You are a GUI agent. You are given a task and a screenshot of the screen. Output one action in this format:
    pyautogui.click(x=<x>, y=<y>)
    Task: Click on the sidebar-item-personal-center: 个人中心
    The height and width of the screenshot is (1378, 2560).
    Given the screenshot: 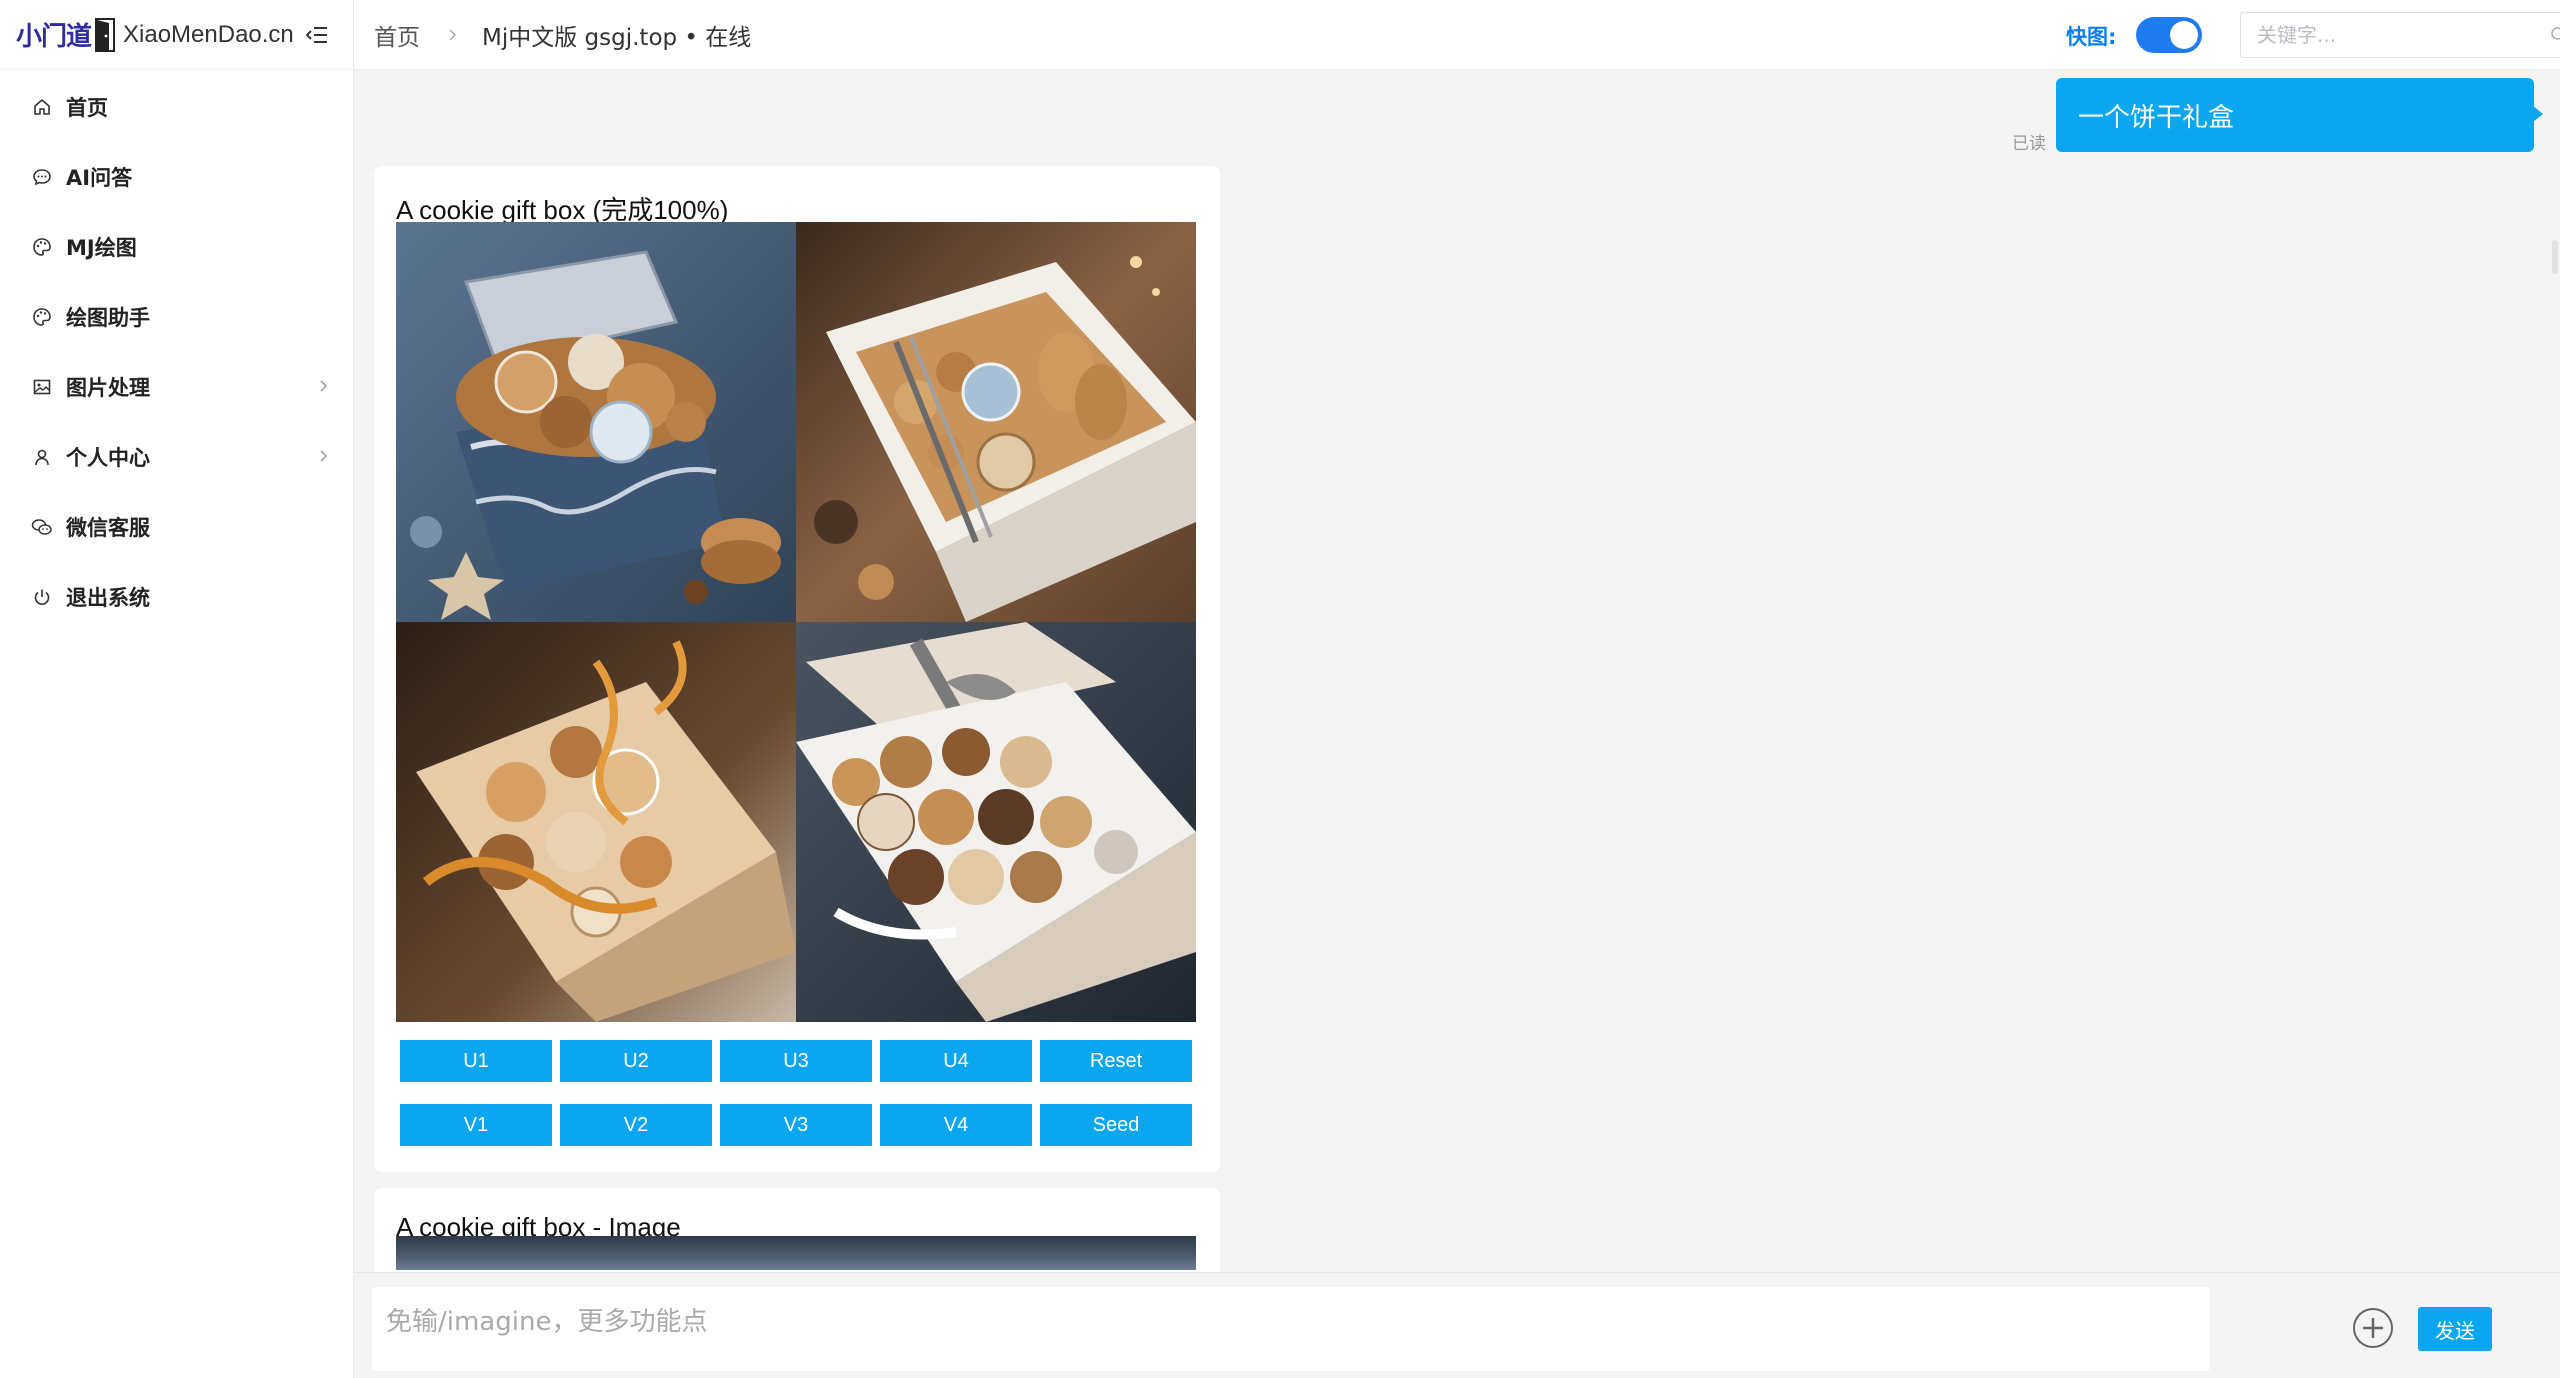 What is the action you would take?
    pyautogui.click(x=176, y=457)
    